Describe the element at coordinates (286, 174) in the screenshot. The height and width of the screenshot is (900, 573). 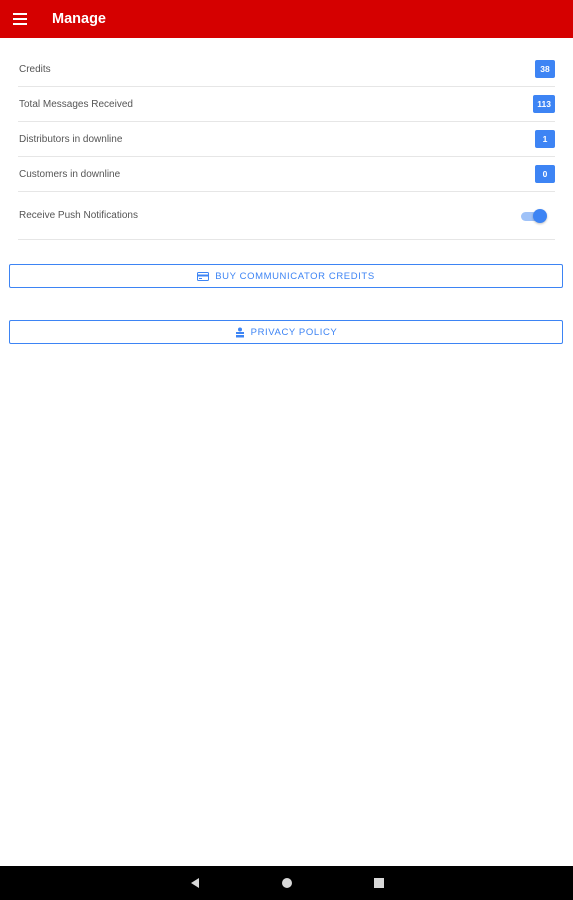
I see `stat-row-customers: Customers in downline 0` at that location.